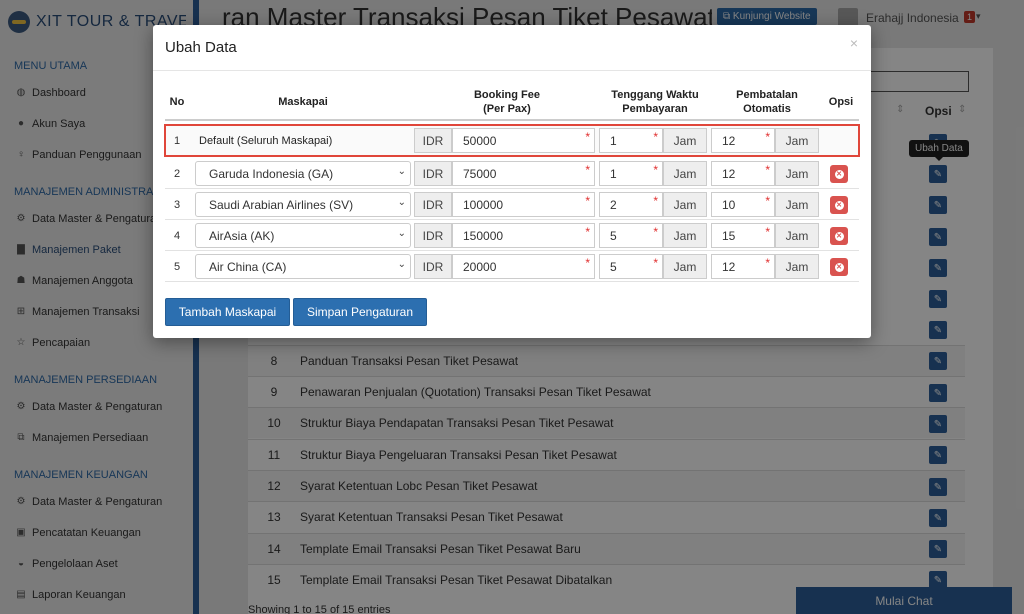  What do you see at coordinates (655, 95) in the screenshot?
I see `header-line: Tenggang Waktu` at bounding box center [655, 95].